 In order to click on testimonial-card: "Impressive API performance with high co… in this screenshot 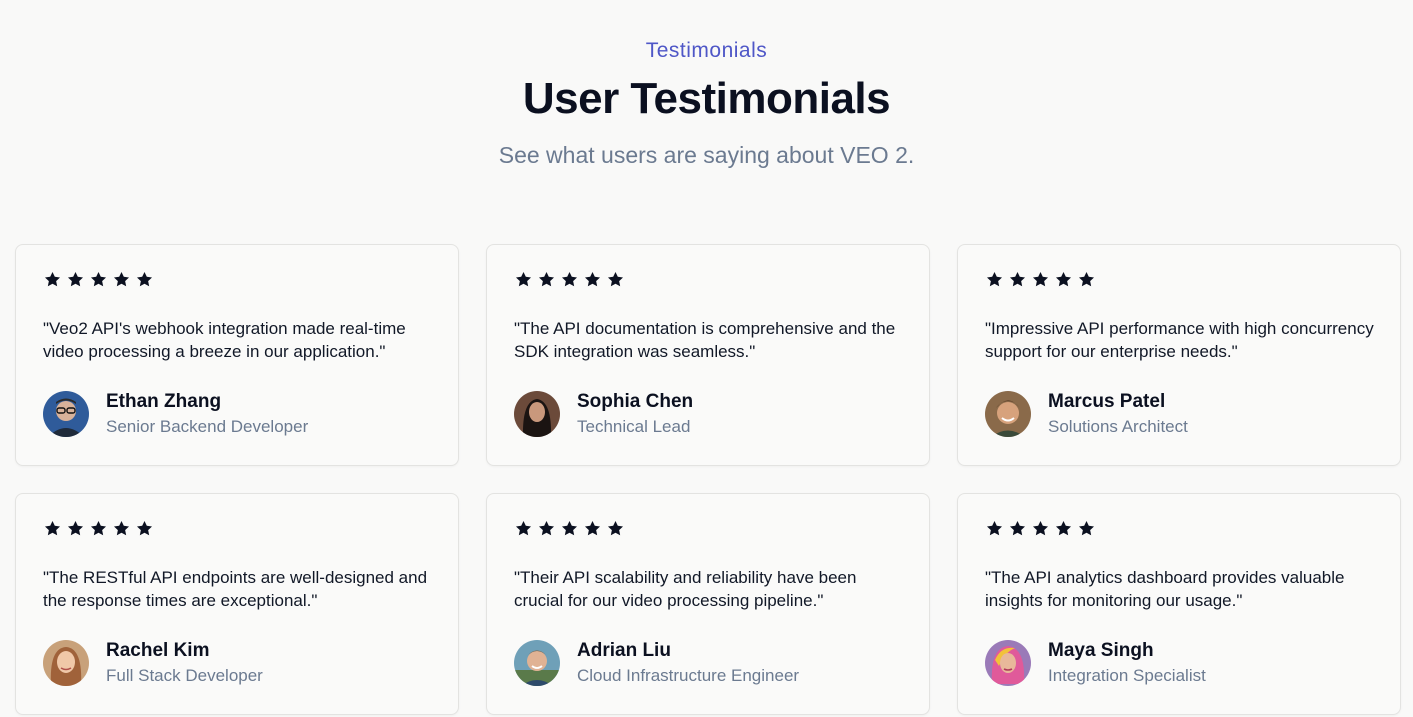, I will do `click(1179, 355)`.